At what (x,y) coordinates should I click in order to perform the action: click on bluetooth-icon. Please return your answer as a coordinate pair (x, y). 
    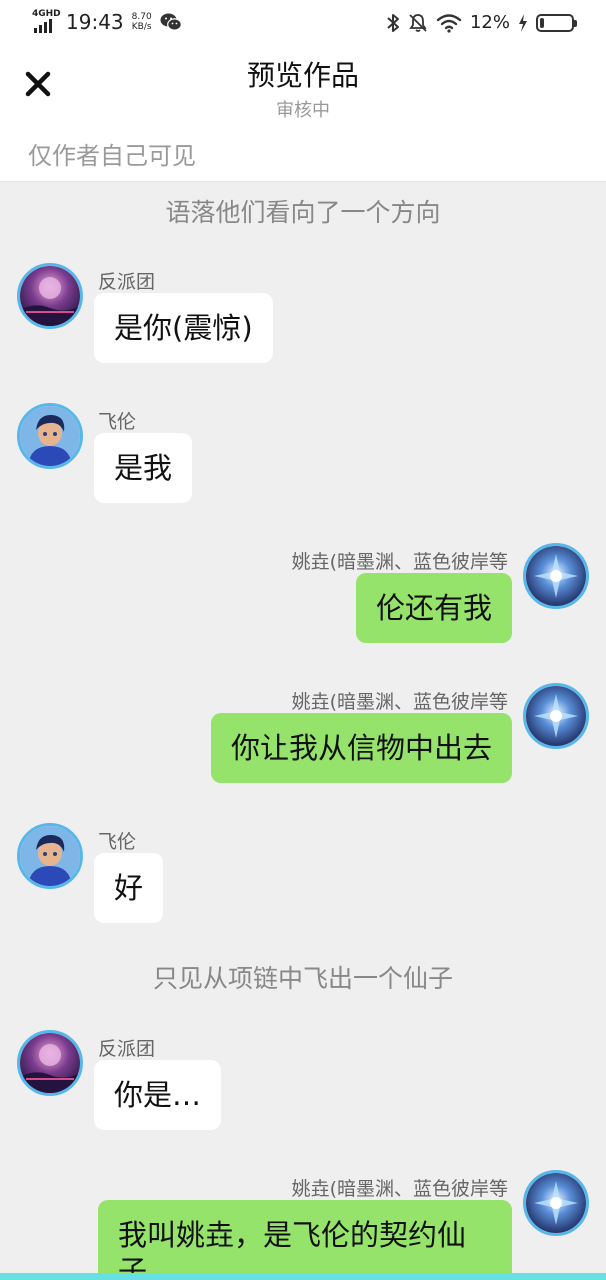
    Looking at the image, I should click on (393, 22).